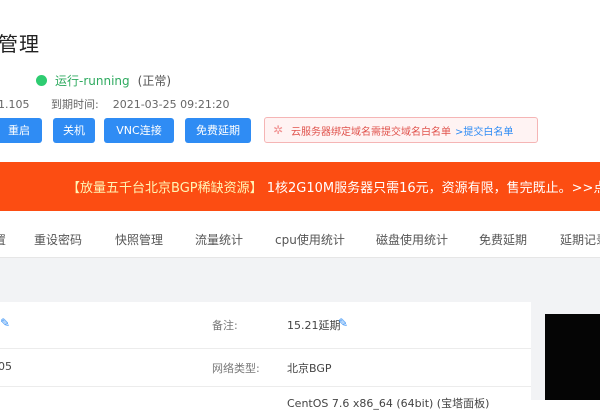 This screenshot has width=600, height=411. I want to click on meta-row: 1.105 到期时间: 2021-03-25 09:21:20, so click(115, 104).